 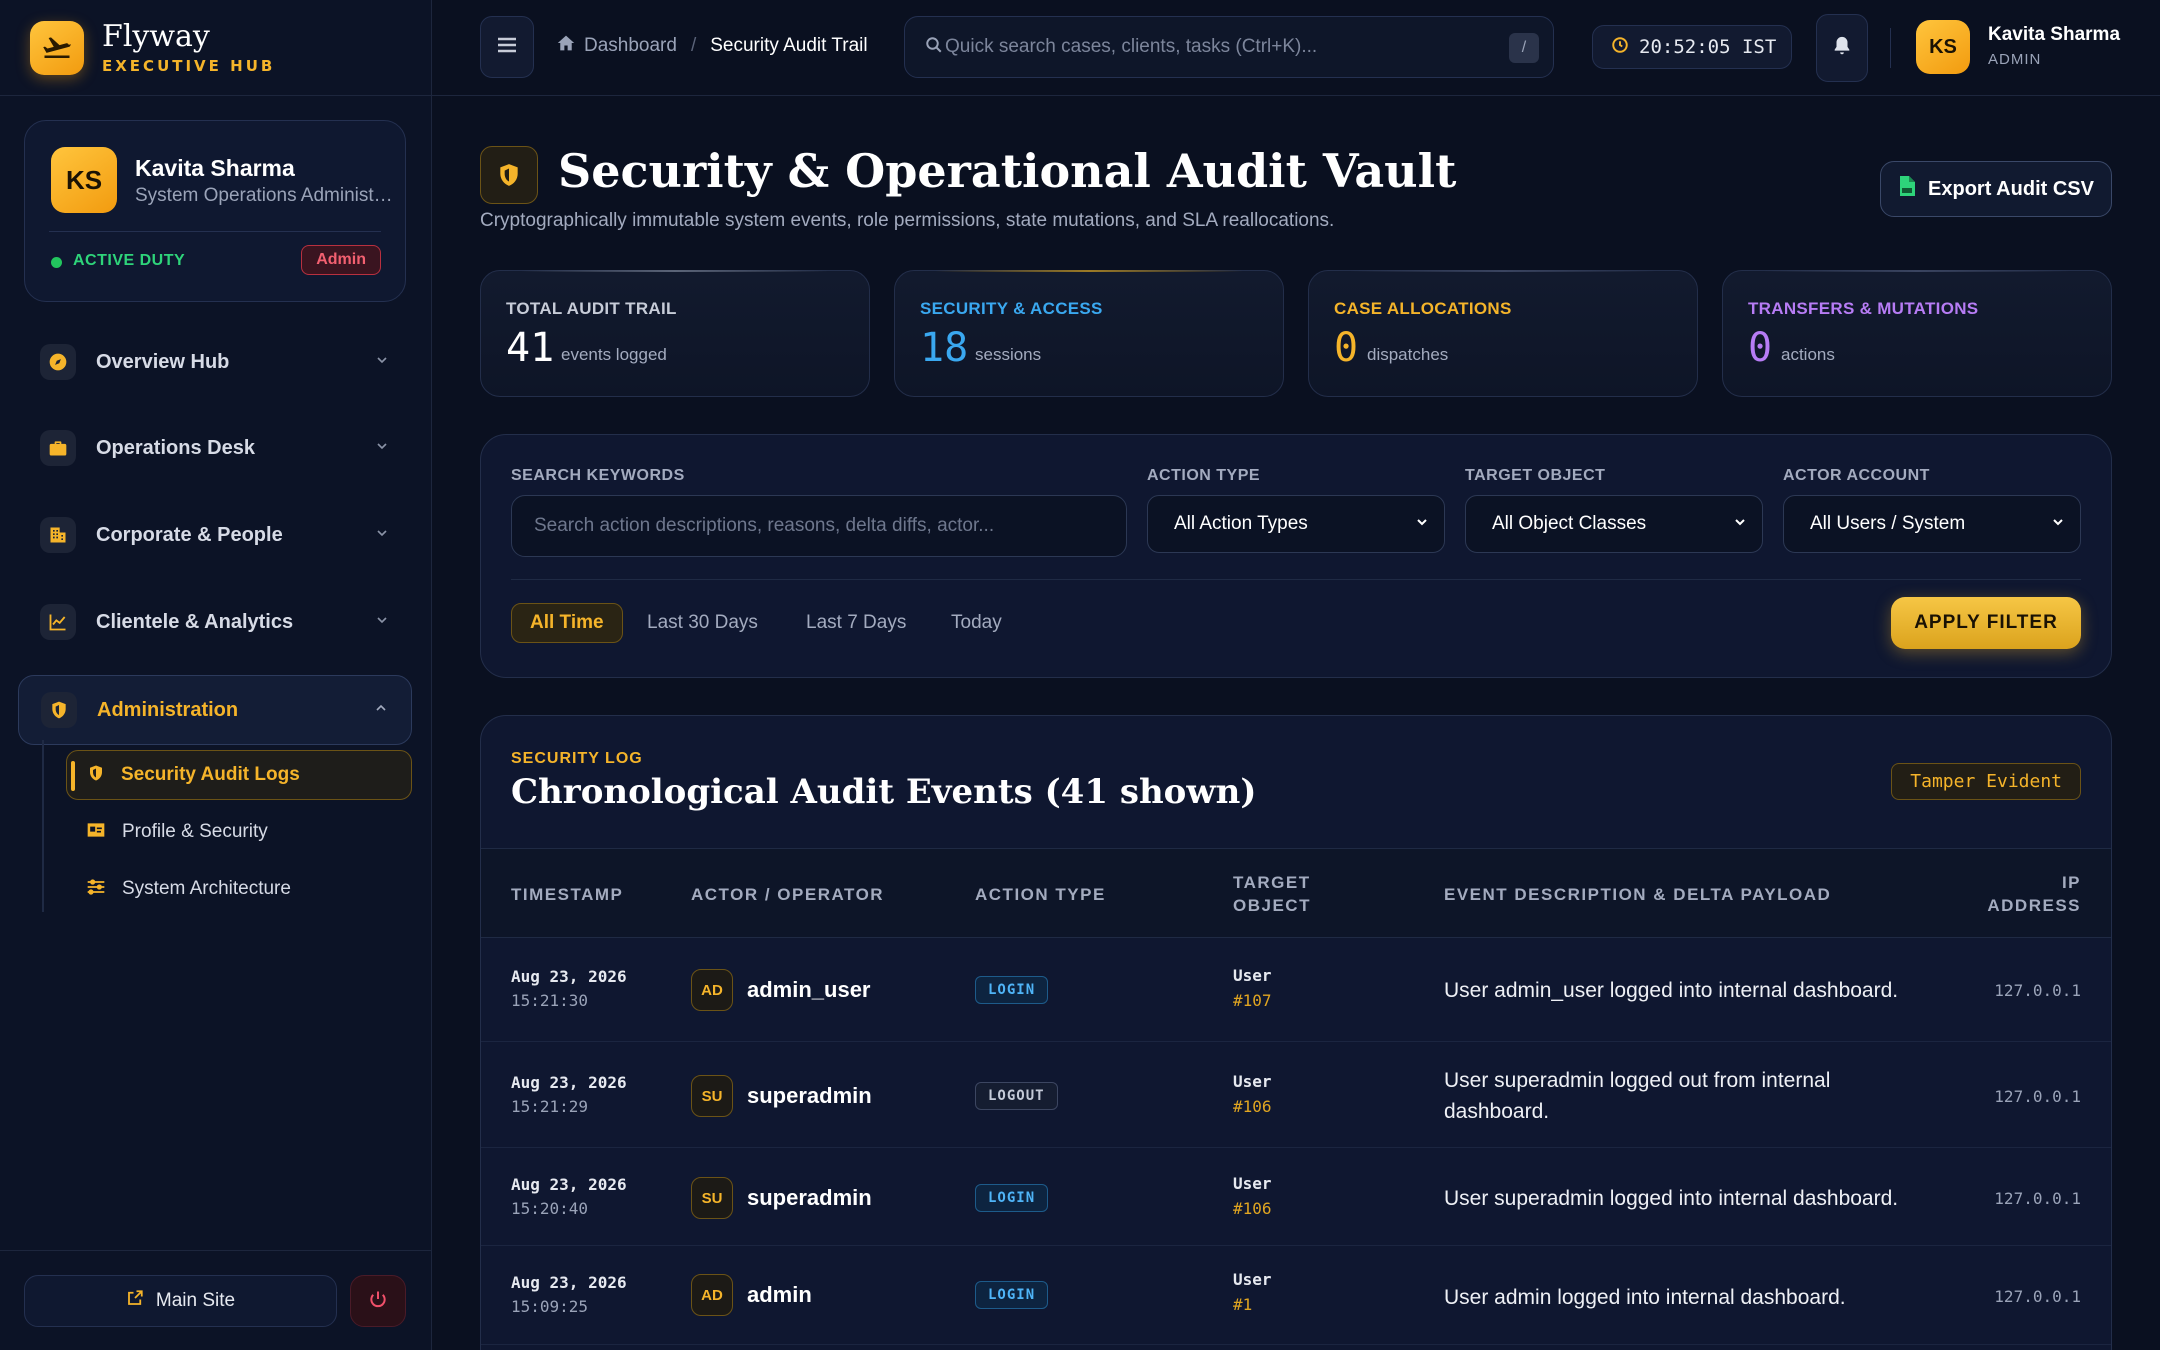 I want to click on nav-administration: Administration, so click(x=215, y=710).